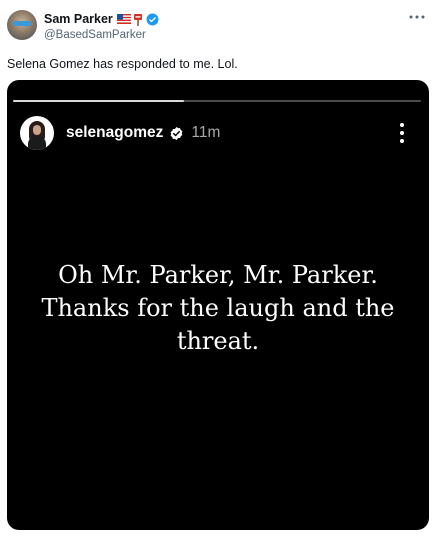  I want to click on media-bottom-edge, so click(218, 533).